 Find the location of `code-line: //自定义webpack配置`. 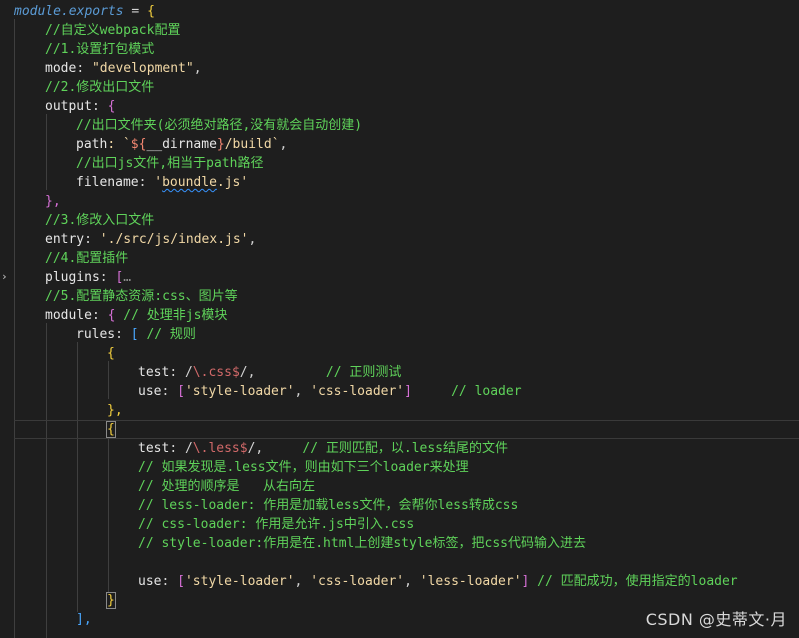

code-line: //自定义webpack配置 is located at coordinates (112, 30).